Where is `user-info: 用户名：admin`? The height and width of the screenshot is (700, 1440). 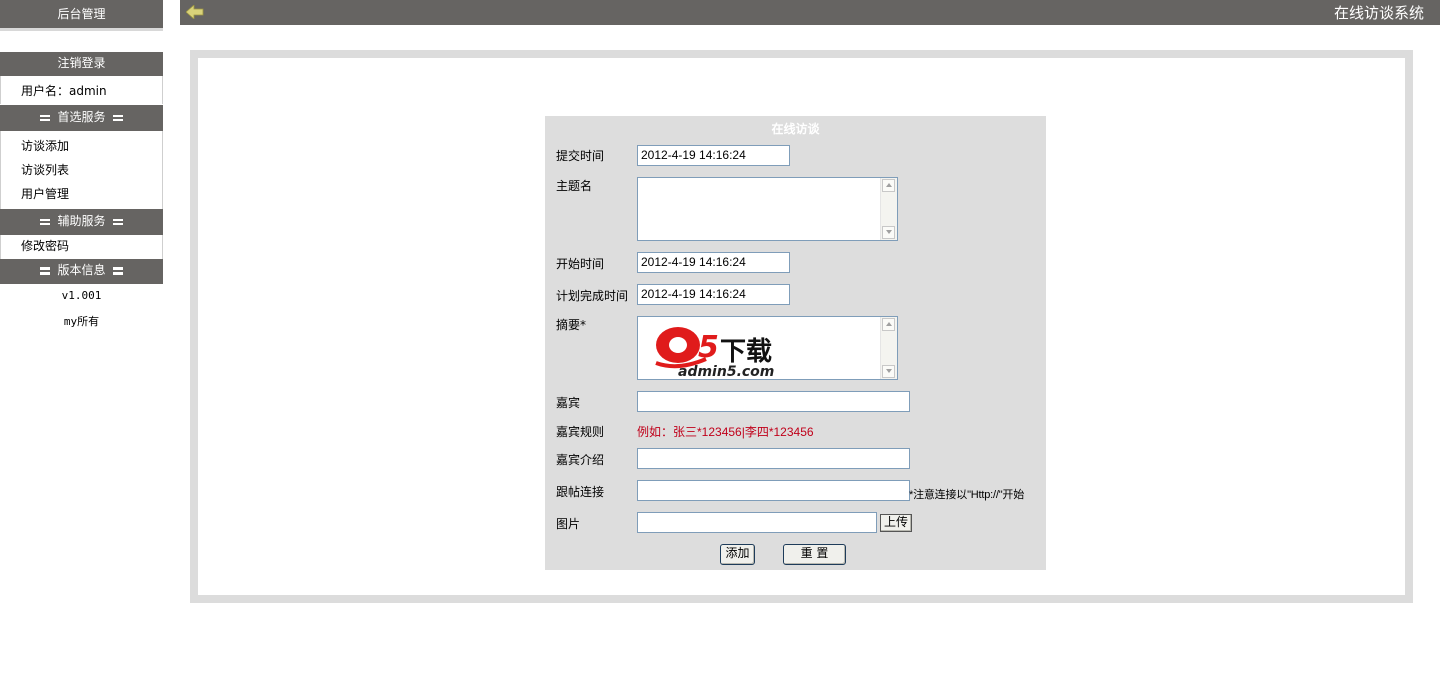 user-info: 用户名：admin is located at coordinates (81, 90).